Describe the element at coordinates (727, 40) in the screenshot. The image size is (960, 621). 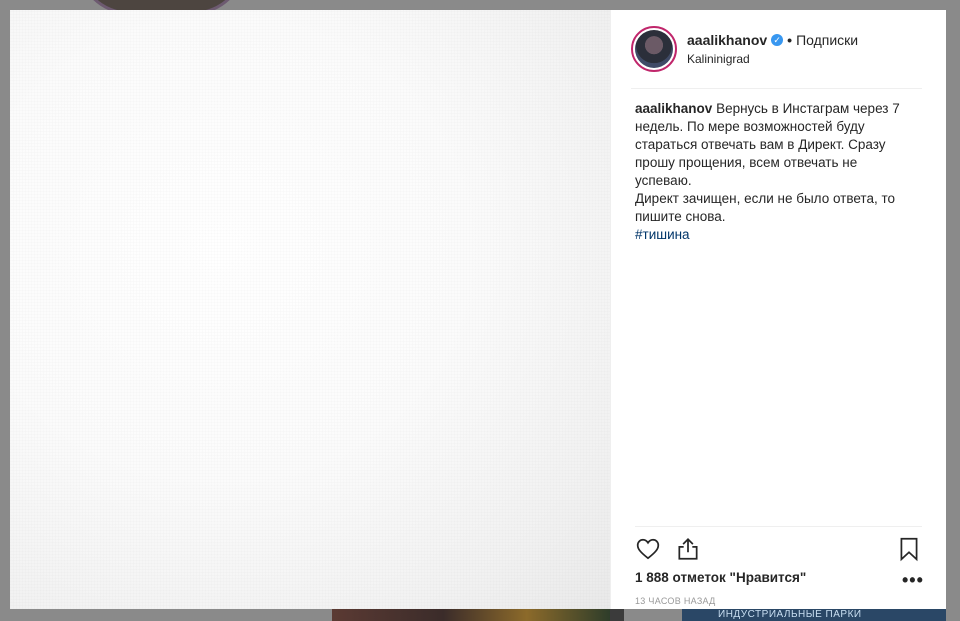
I see `username-link: aaalikhanov` at that location.